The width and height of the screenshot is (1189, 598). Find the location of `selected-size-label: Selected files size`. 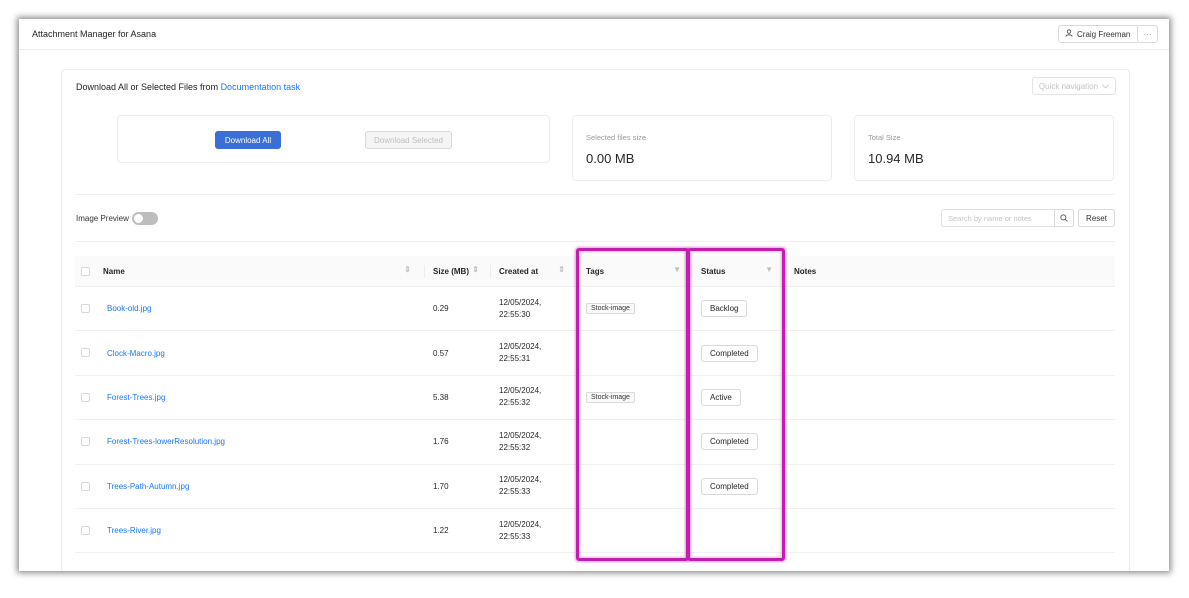

selected-size-label: Selected files size is located at coordinates (616, 137).